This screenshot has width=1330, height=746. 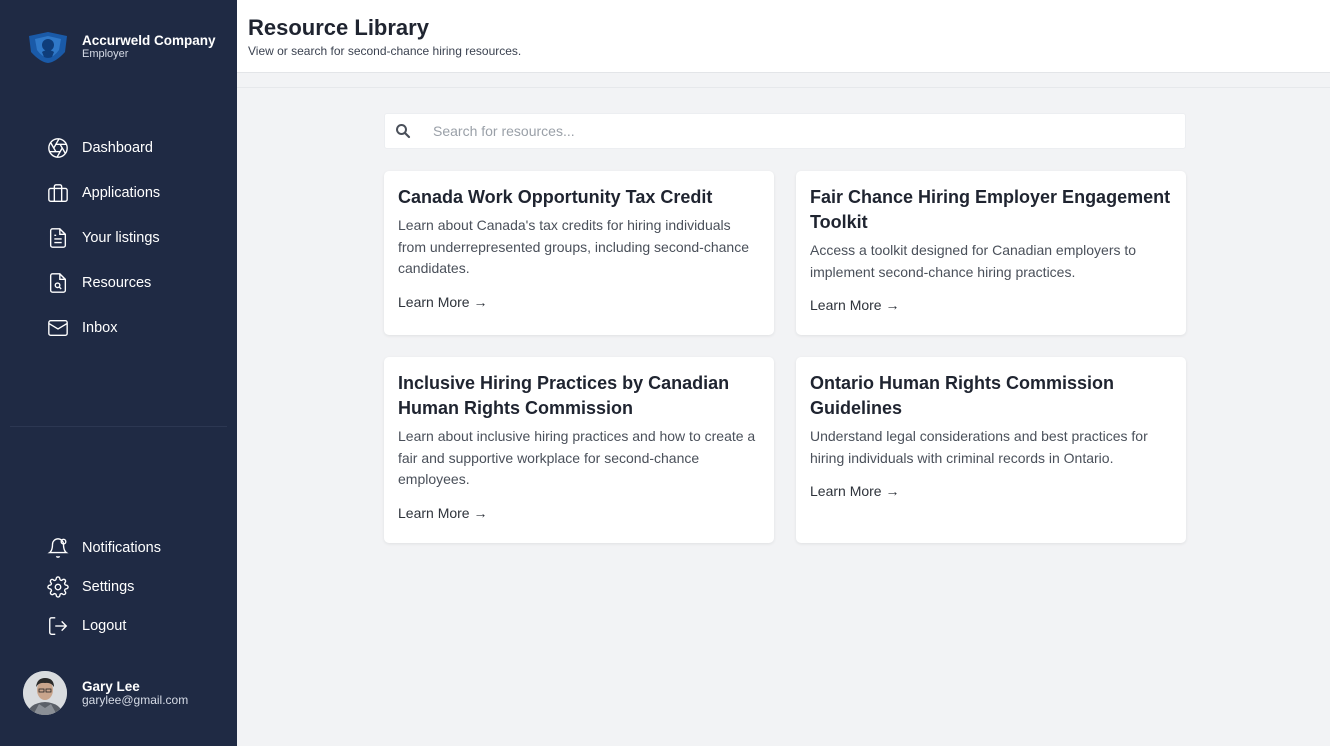 What do you see at coordinates (58, 148) in the screenshot?
I see `aperture-icon` at bounding box center [58, 148].